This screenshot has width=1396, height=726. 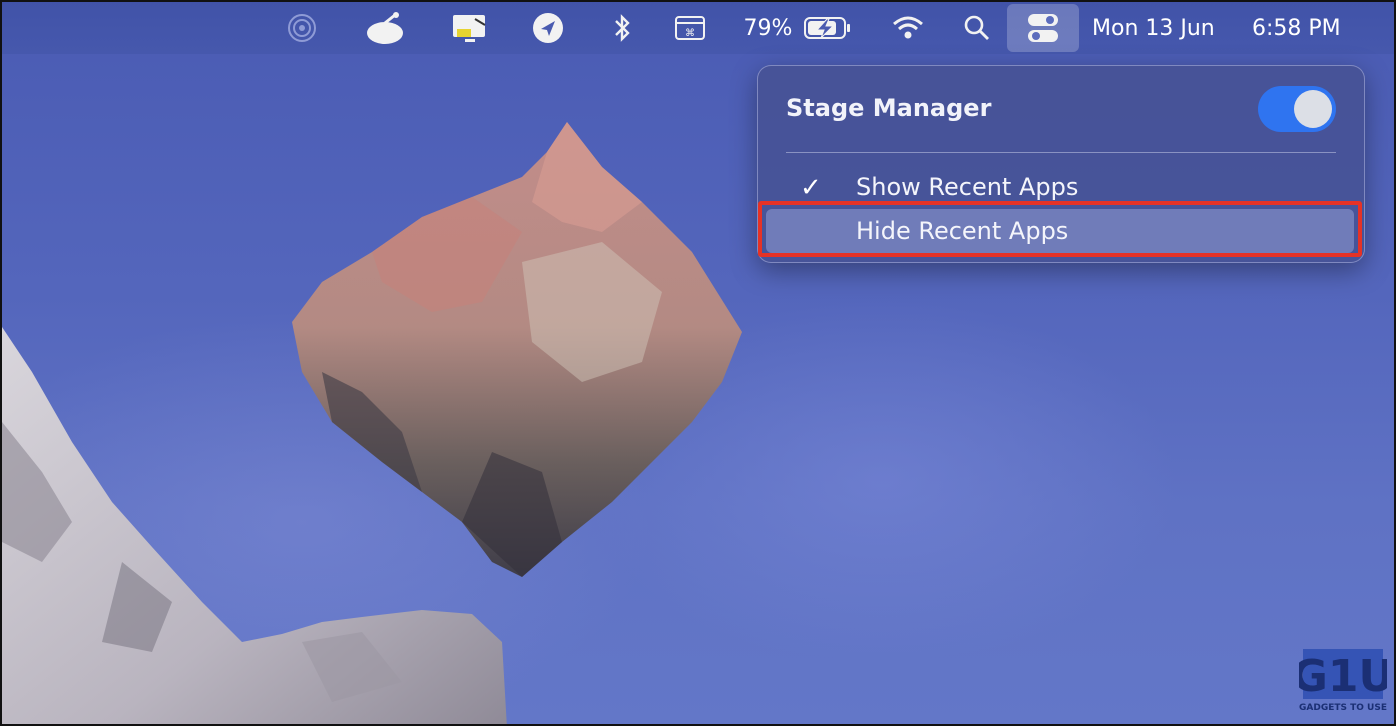 I want to click on svg-text: G1U, so click(x=1343, y=676).